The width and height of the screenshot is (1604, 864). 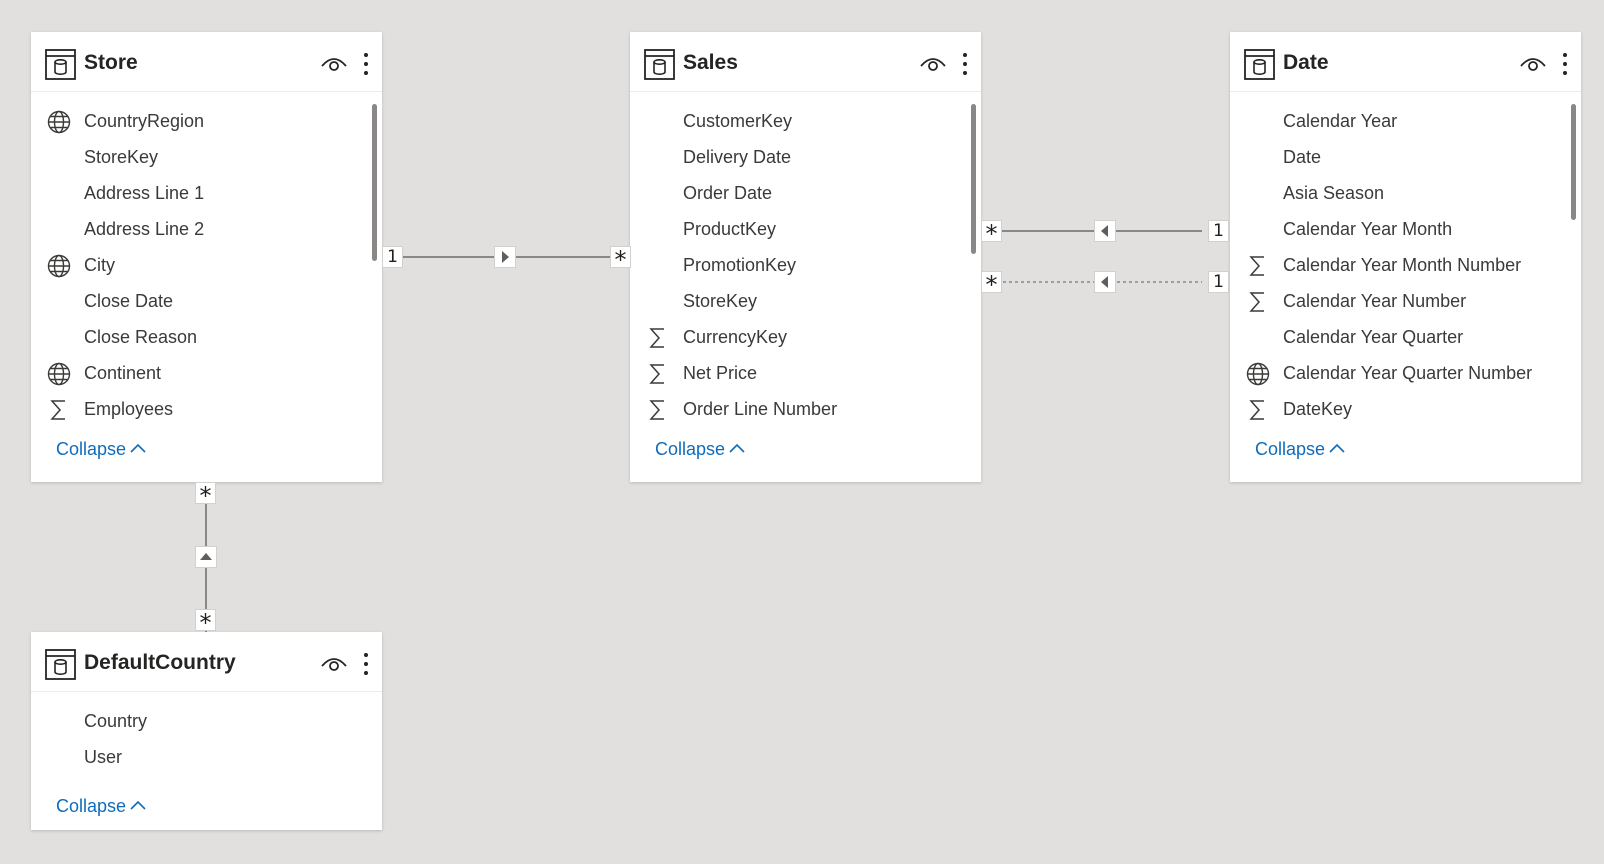 I want to click on field-row: Asia Season, so click(x=1405, y=194).